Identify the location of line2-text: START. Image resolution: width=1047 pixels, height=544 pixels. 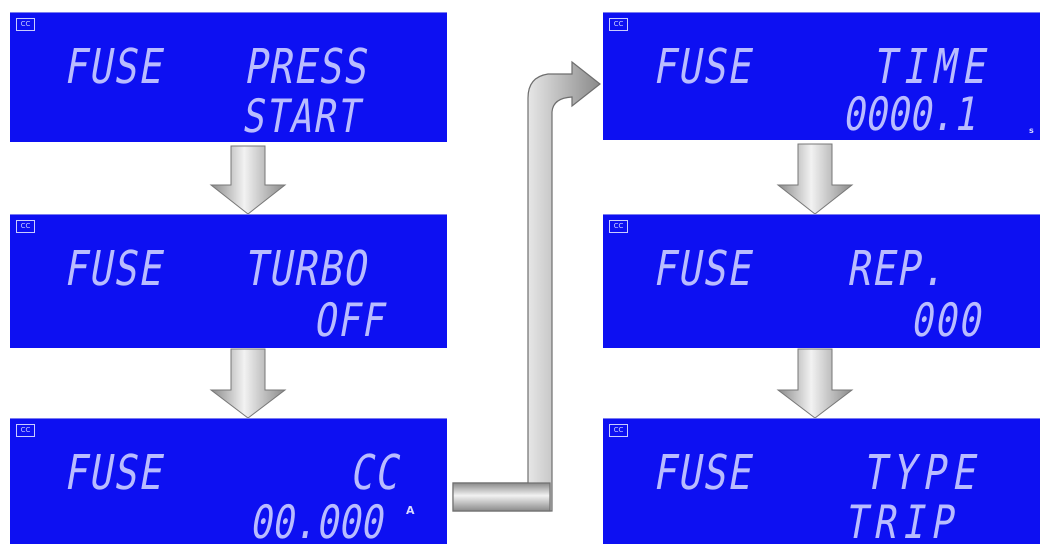
(303, 115).